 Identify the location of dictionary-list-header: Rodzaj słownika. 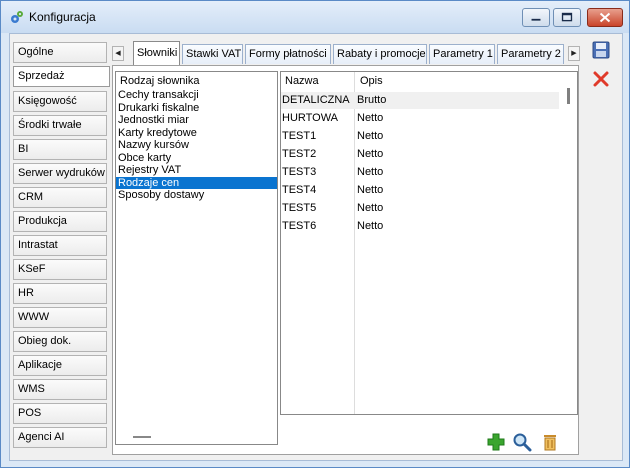
(160, 81).